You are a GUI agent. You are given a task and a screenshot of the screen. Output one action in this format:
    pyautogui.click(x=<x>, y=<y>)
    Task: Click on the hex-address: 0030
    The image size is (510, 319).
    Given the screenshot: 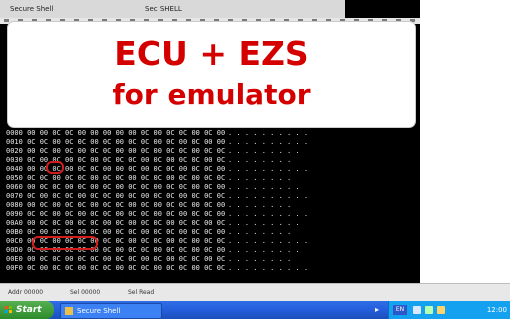 What is the action you would take?
    pyautogui.click(x=14, y=160)
    